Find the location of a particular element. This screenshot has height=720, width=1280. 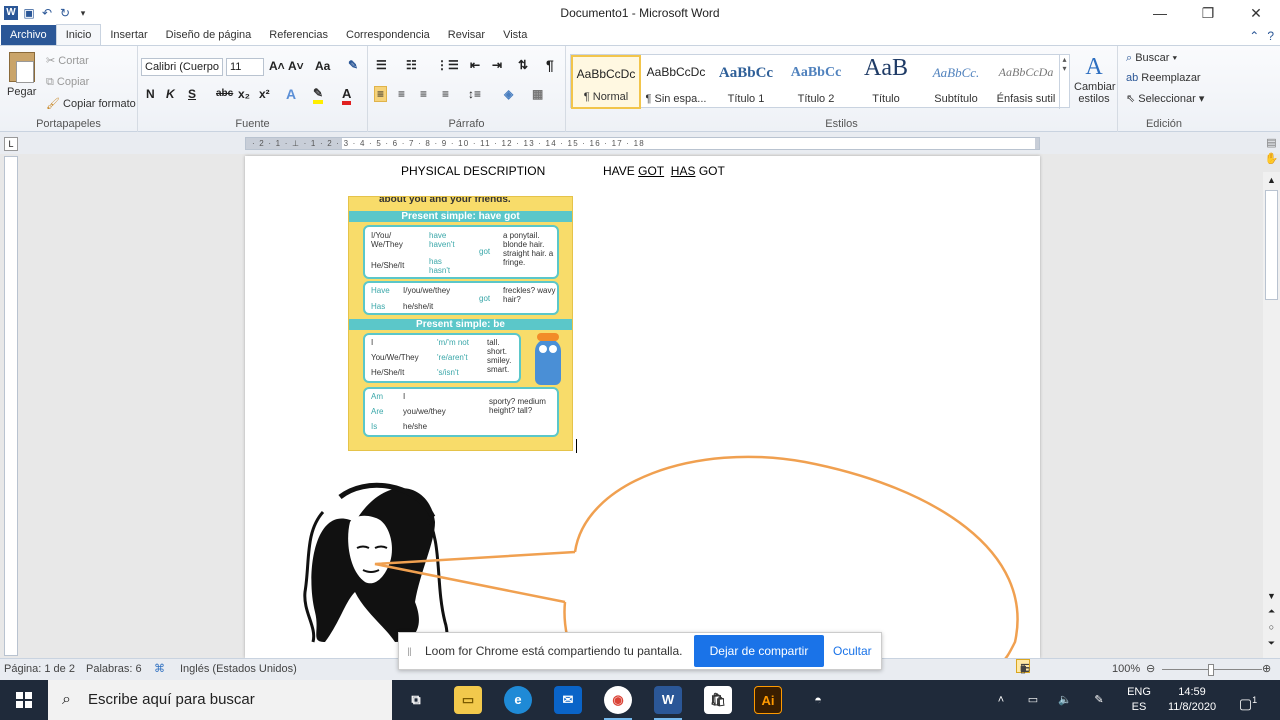

proofing-icon: ⌘ is located at coordinates (159, 669).